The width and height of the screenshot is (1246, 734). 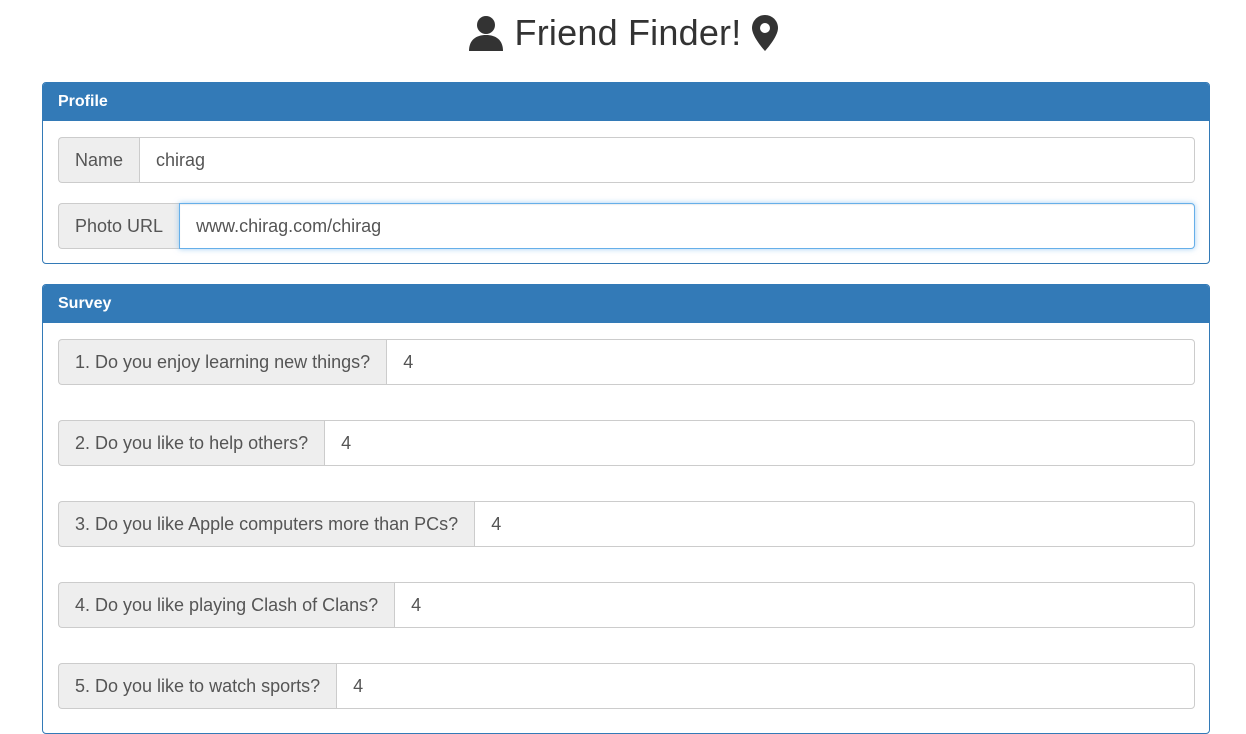 What do you see at coordinates (794, 605) in the screenshot?
I see `question-4-select: 4` at bounding box center [794, 605].